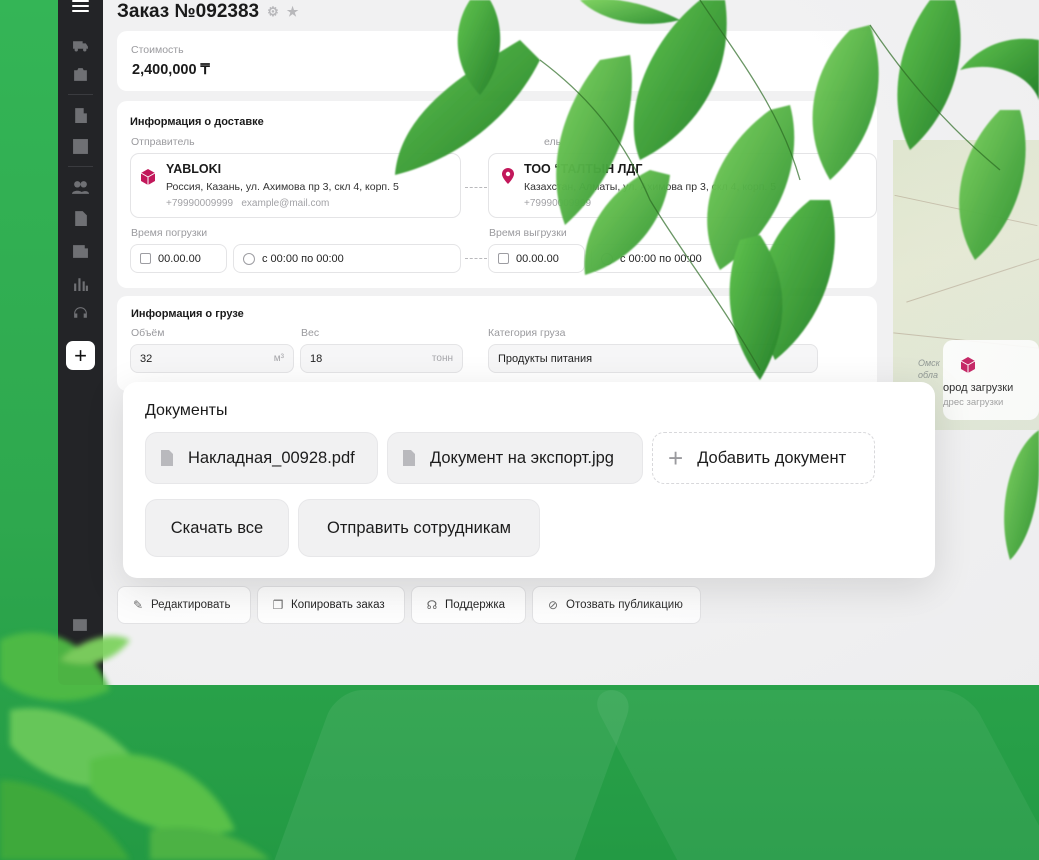 This screenshot has height=860, width=1039. I want to click on page-title: Заказ №092383 ⚙ ★, so click(207, 12).